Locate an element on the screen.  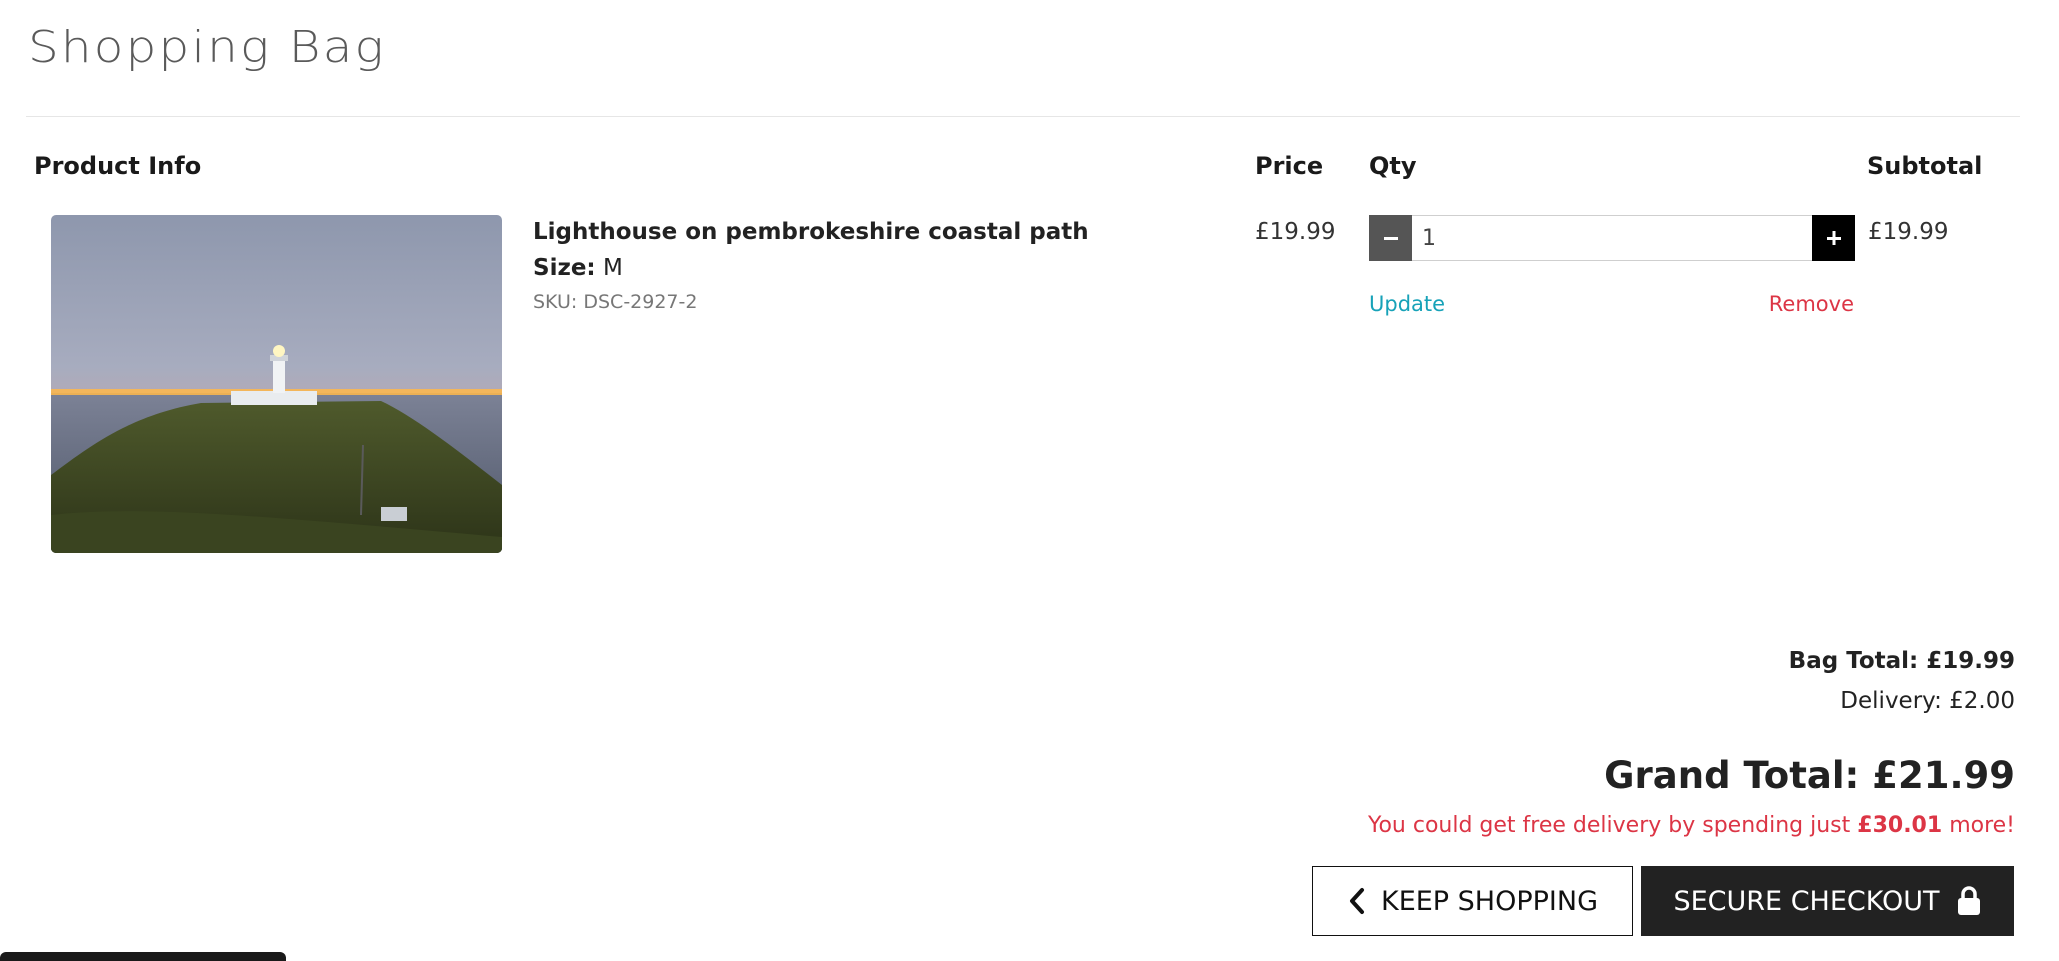
bag-total: Bag Total: £19.99 is located at coordinates (1901, 661).